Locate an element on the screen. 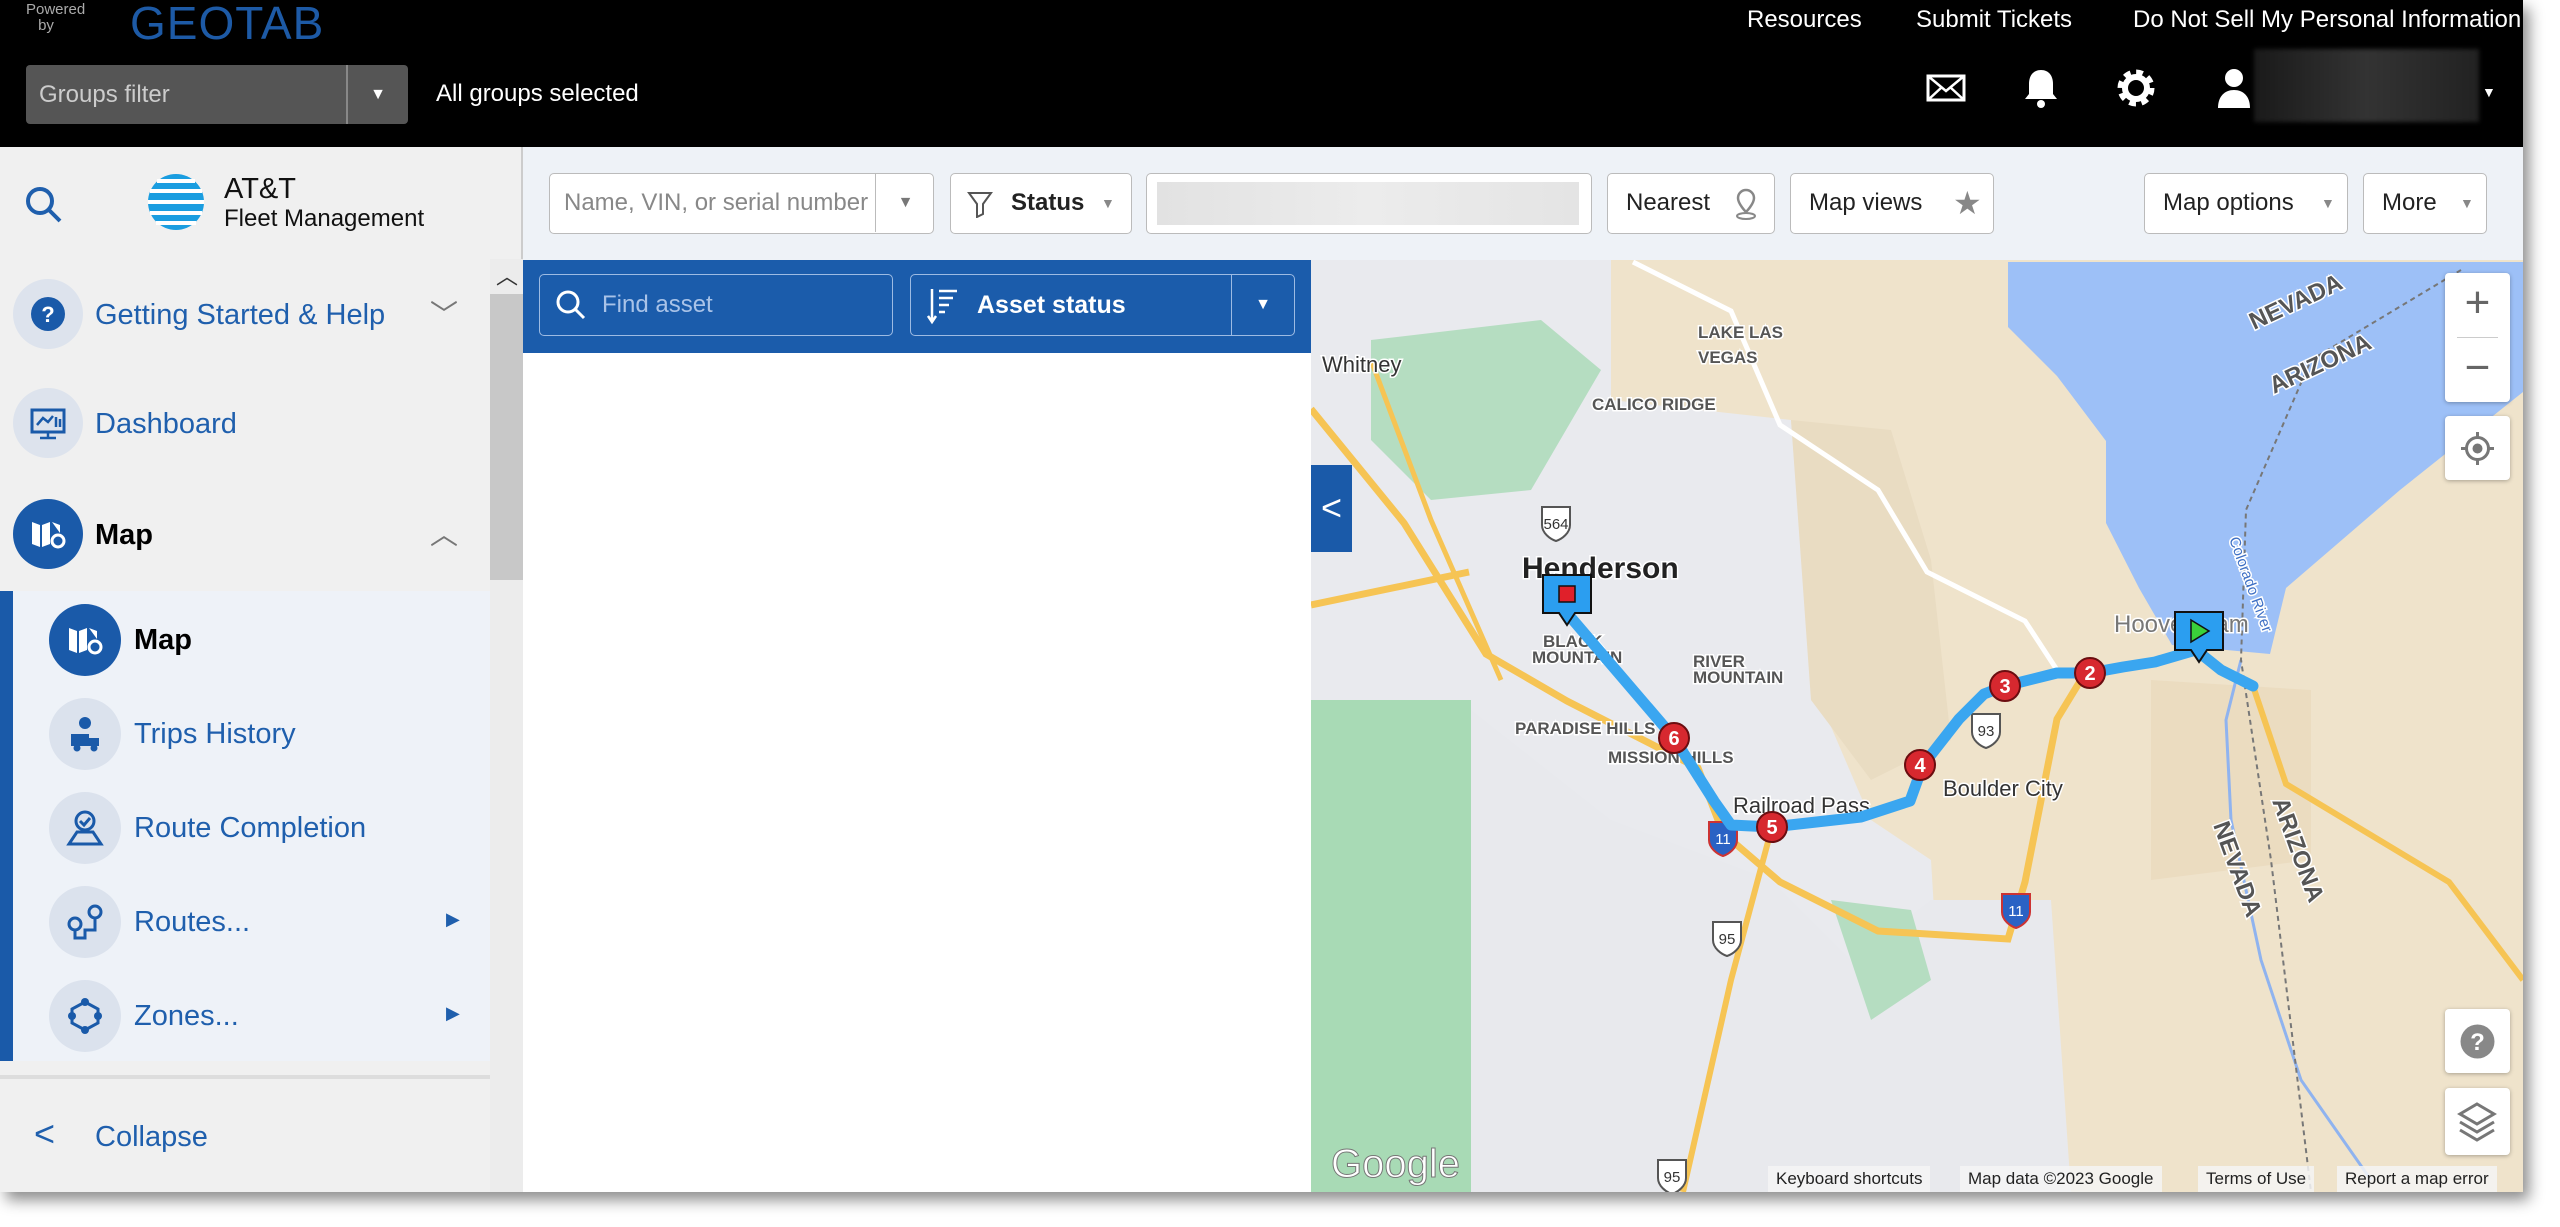 Image resolution: width=2560 pixels, height=1227 pixels. map-label: CALICO RIDGE is located at coordinates (1654, 404).